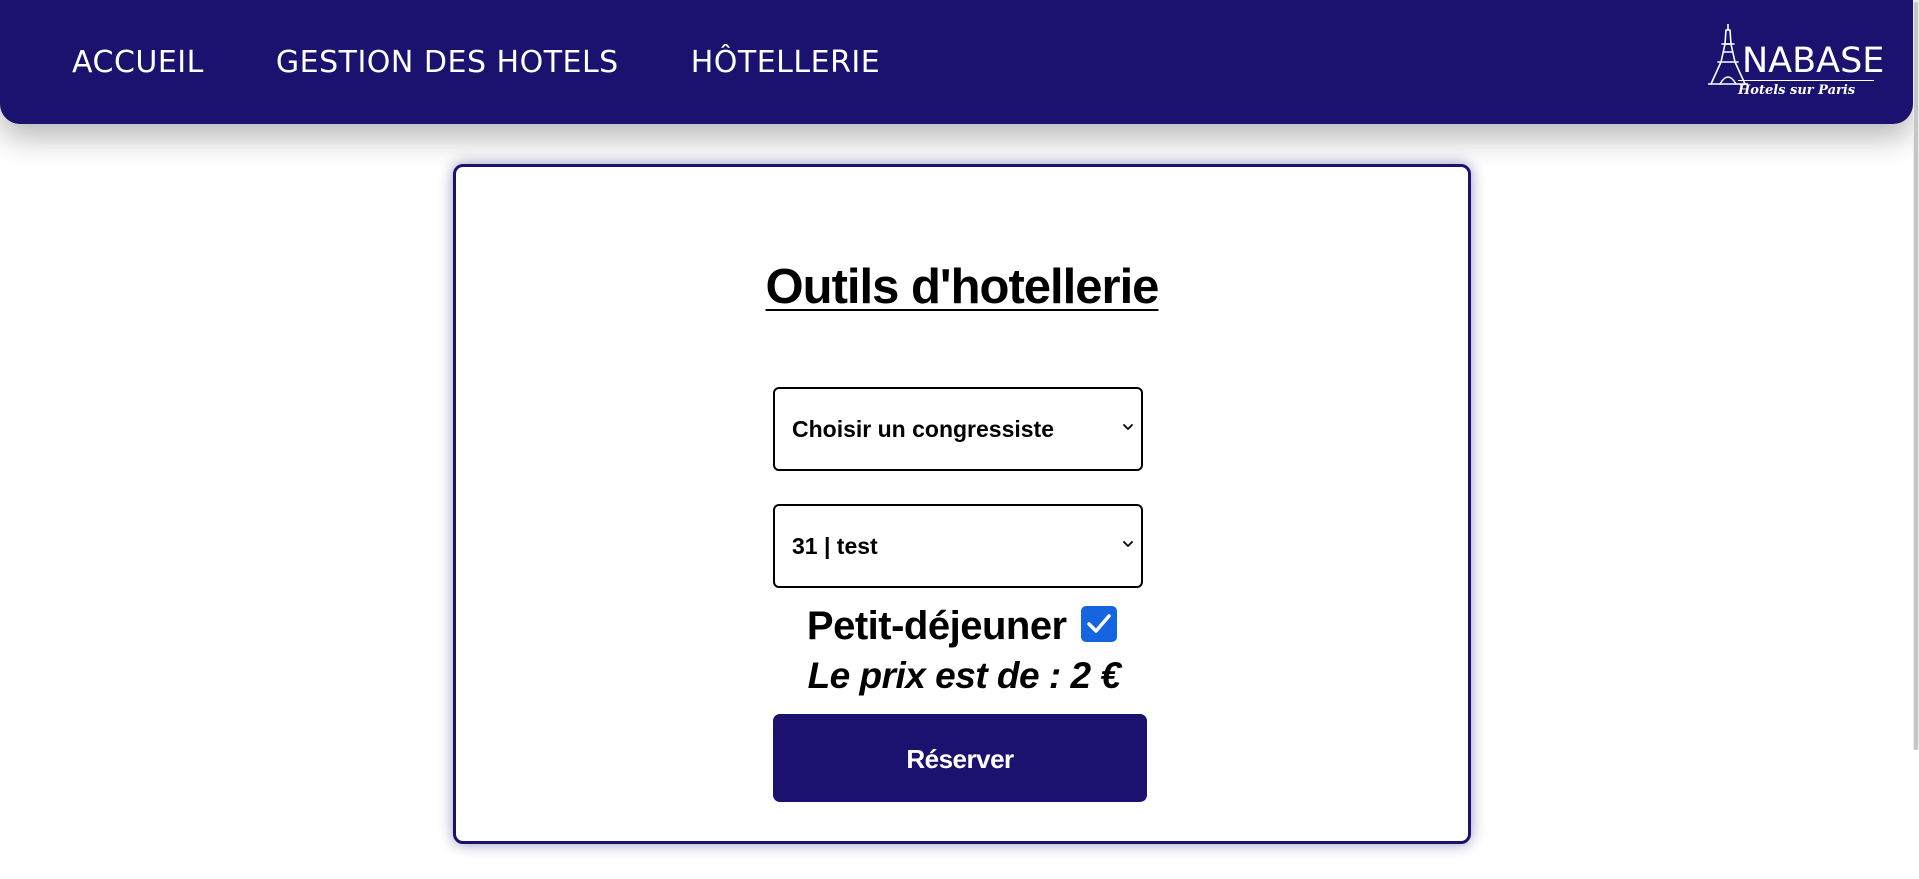 The image size is (1919, 879). I want to click on nav-link-accueil: ACCUEIL, so click(138, 62).